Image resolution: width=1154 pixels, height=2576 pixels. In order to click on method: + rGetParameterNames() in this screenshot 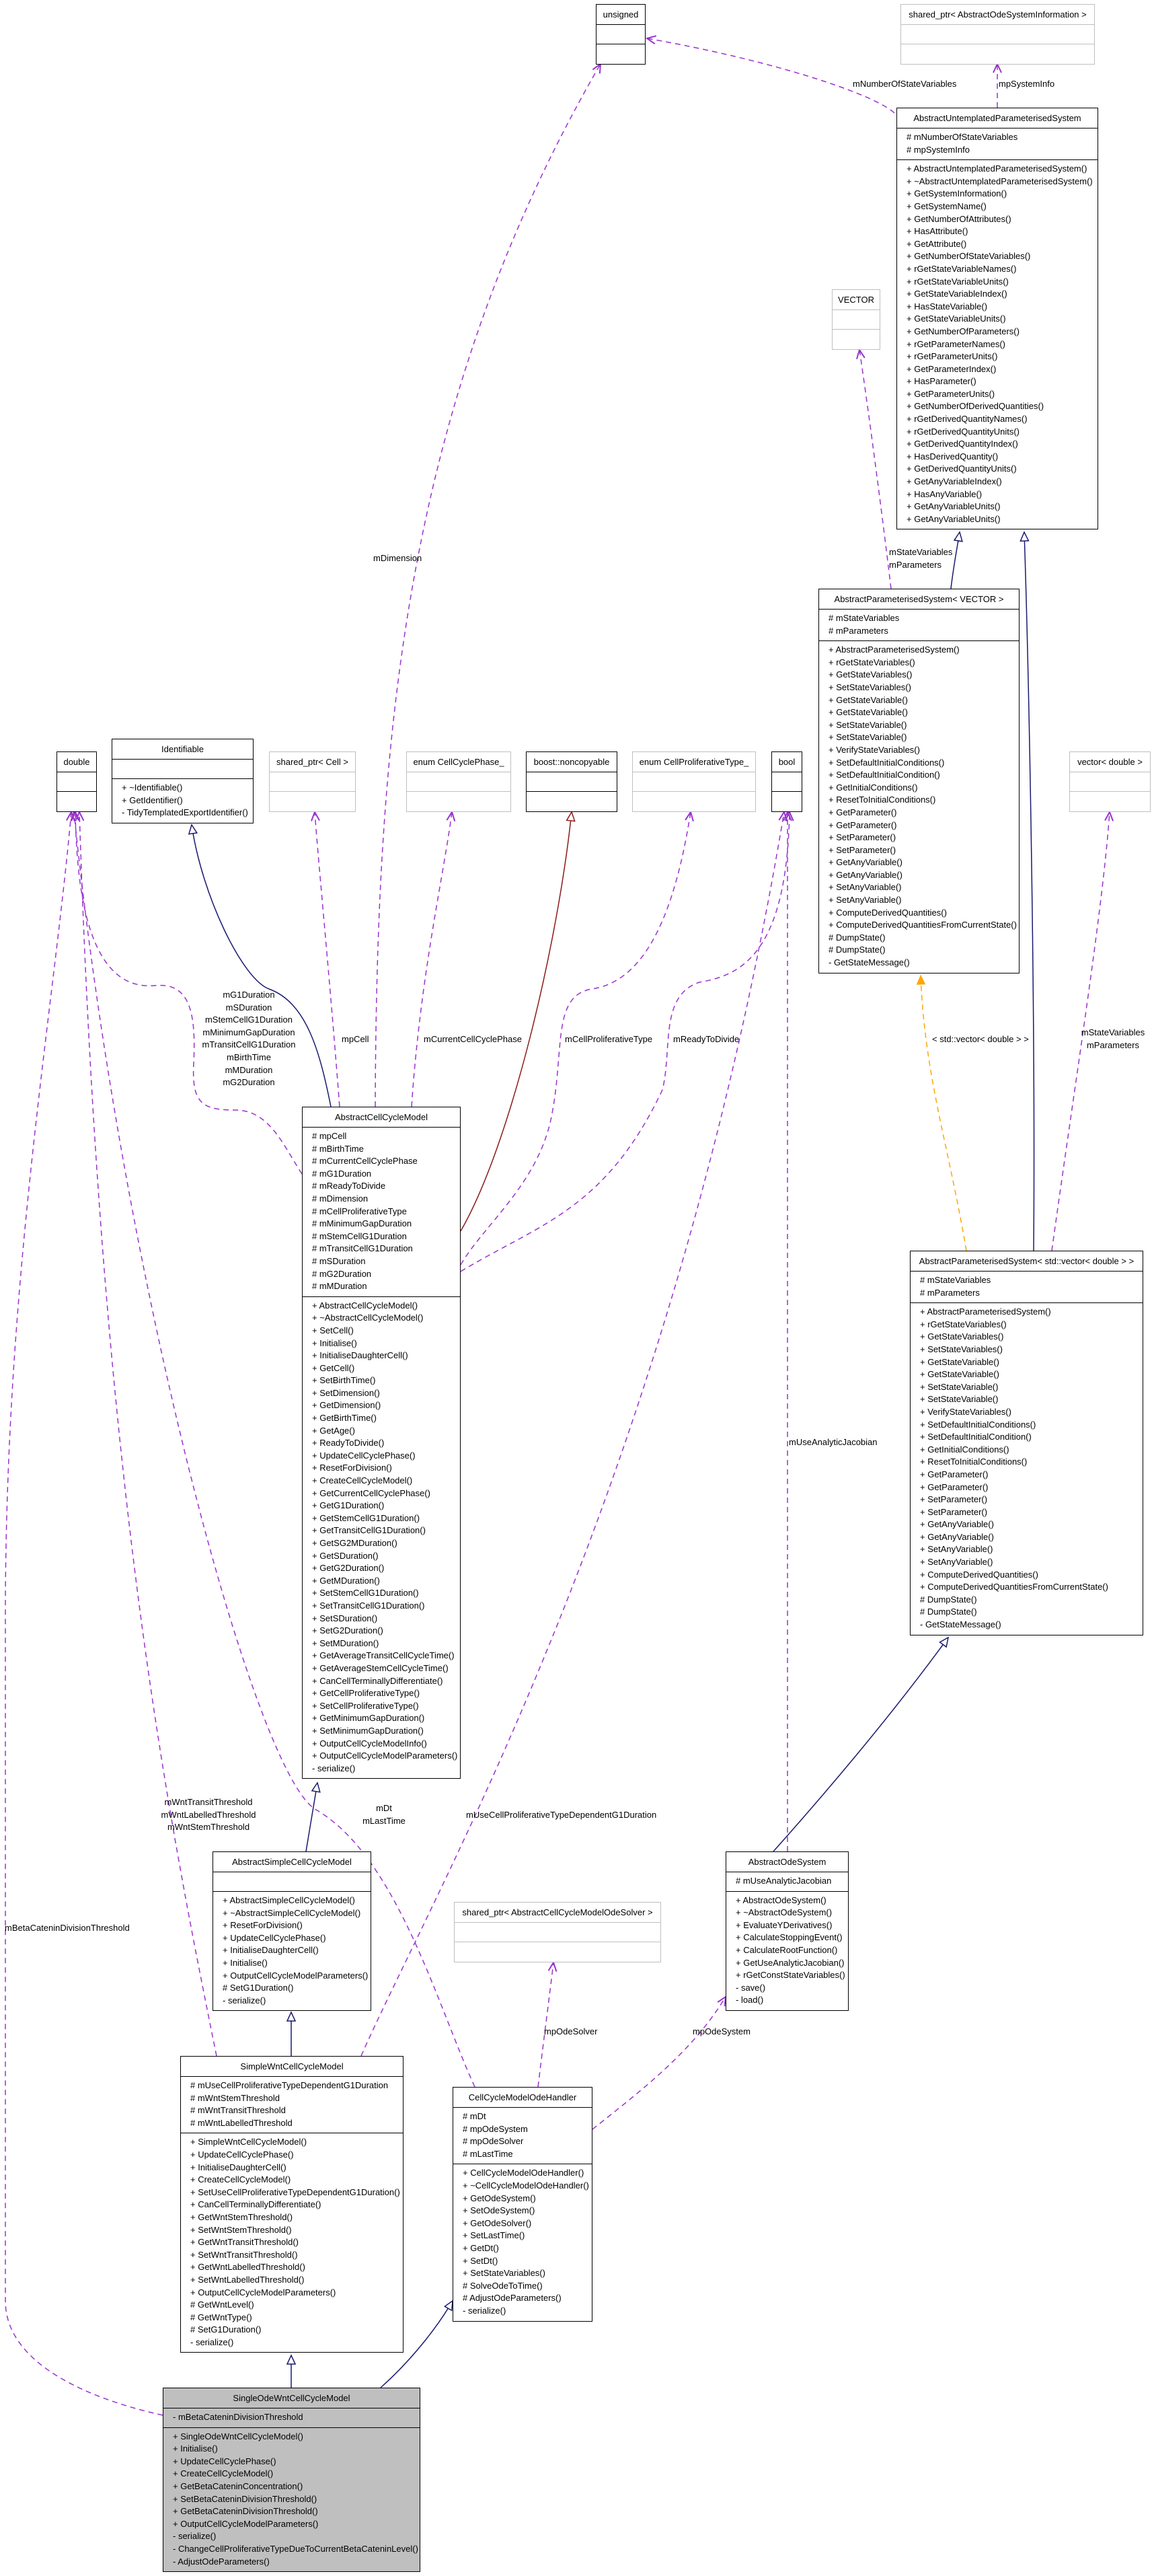, I will do `click(1003, 344)`.